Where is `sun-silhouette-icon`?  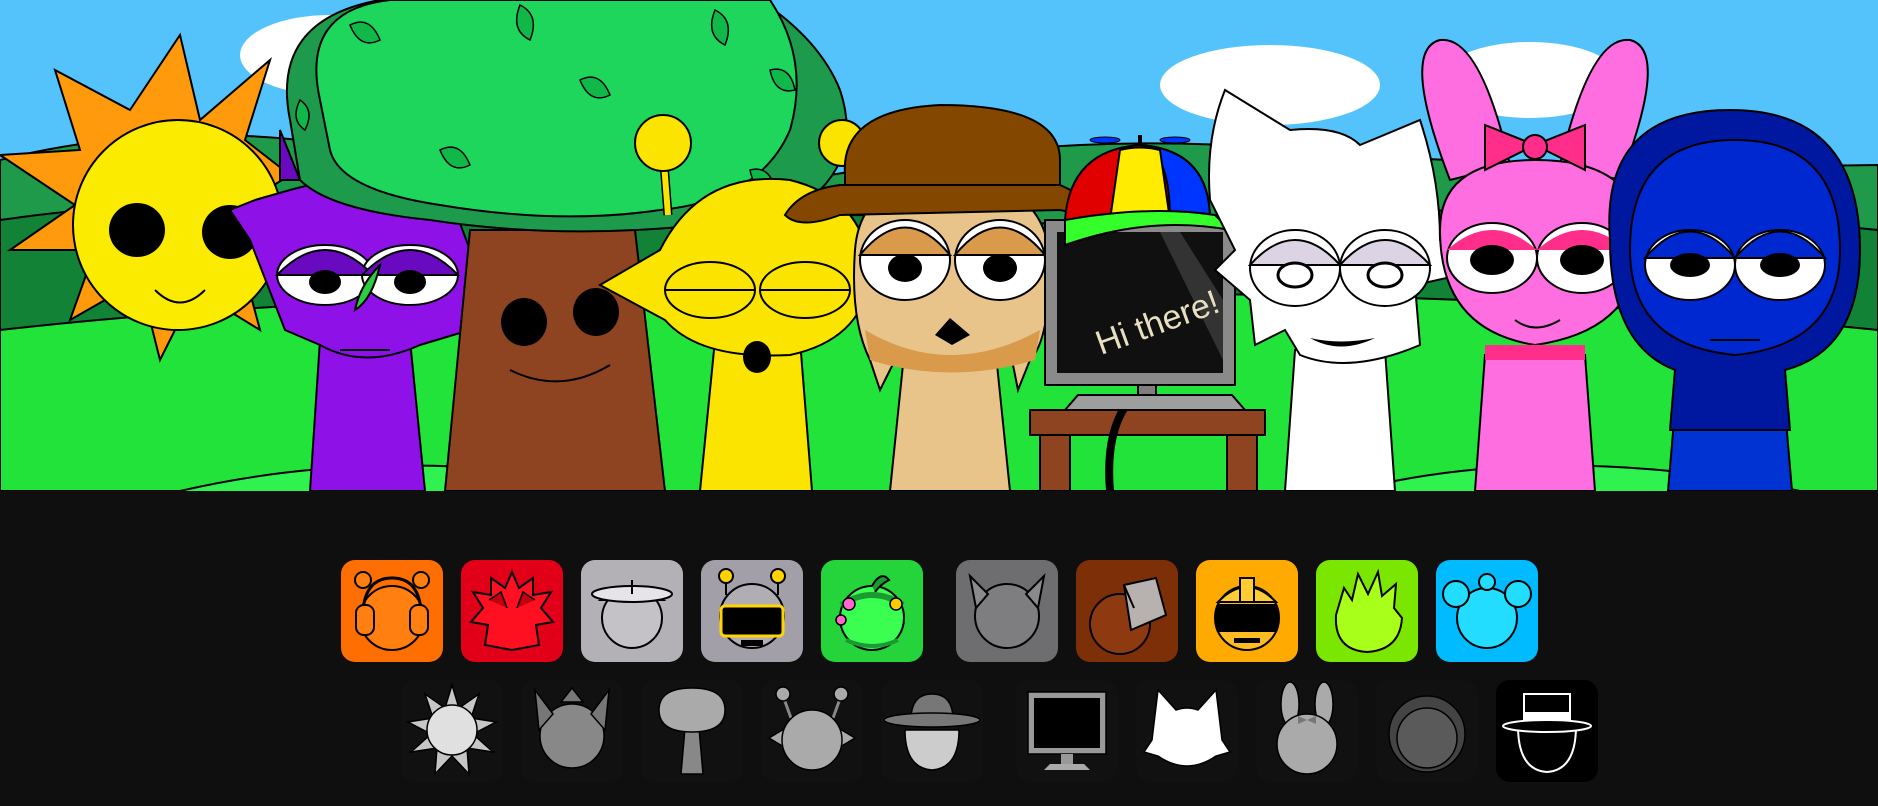
sun-silhouette-icon is located at coordinates (452, 731).